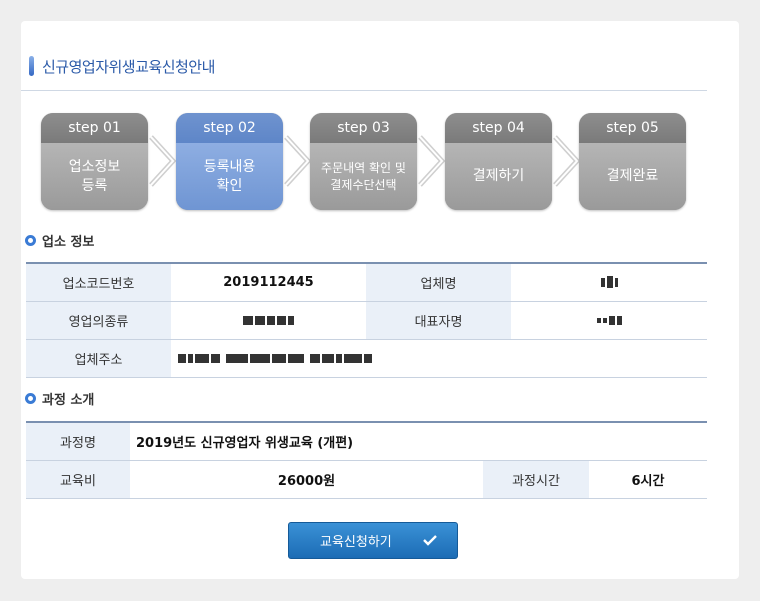 The width and height of the screenshot is (760, 601). I want to click on step-2: step 02 등록내용 확인, so click(229, 161).